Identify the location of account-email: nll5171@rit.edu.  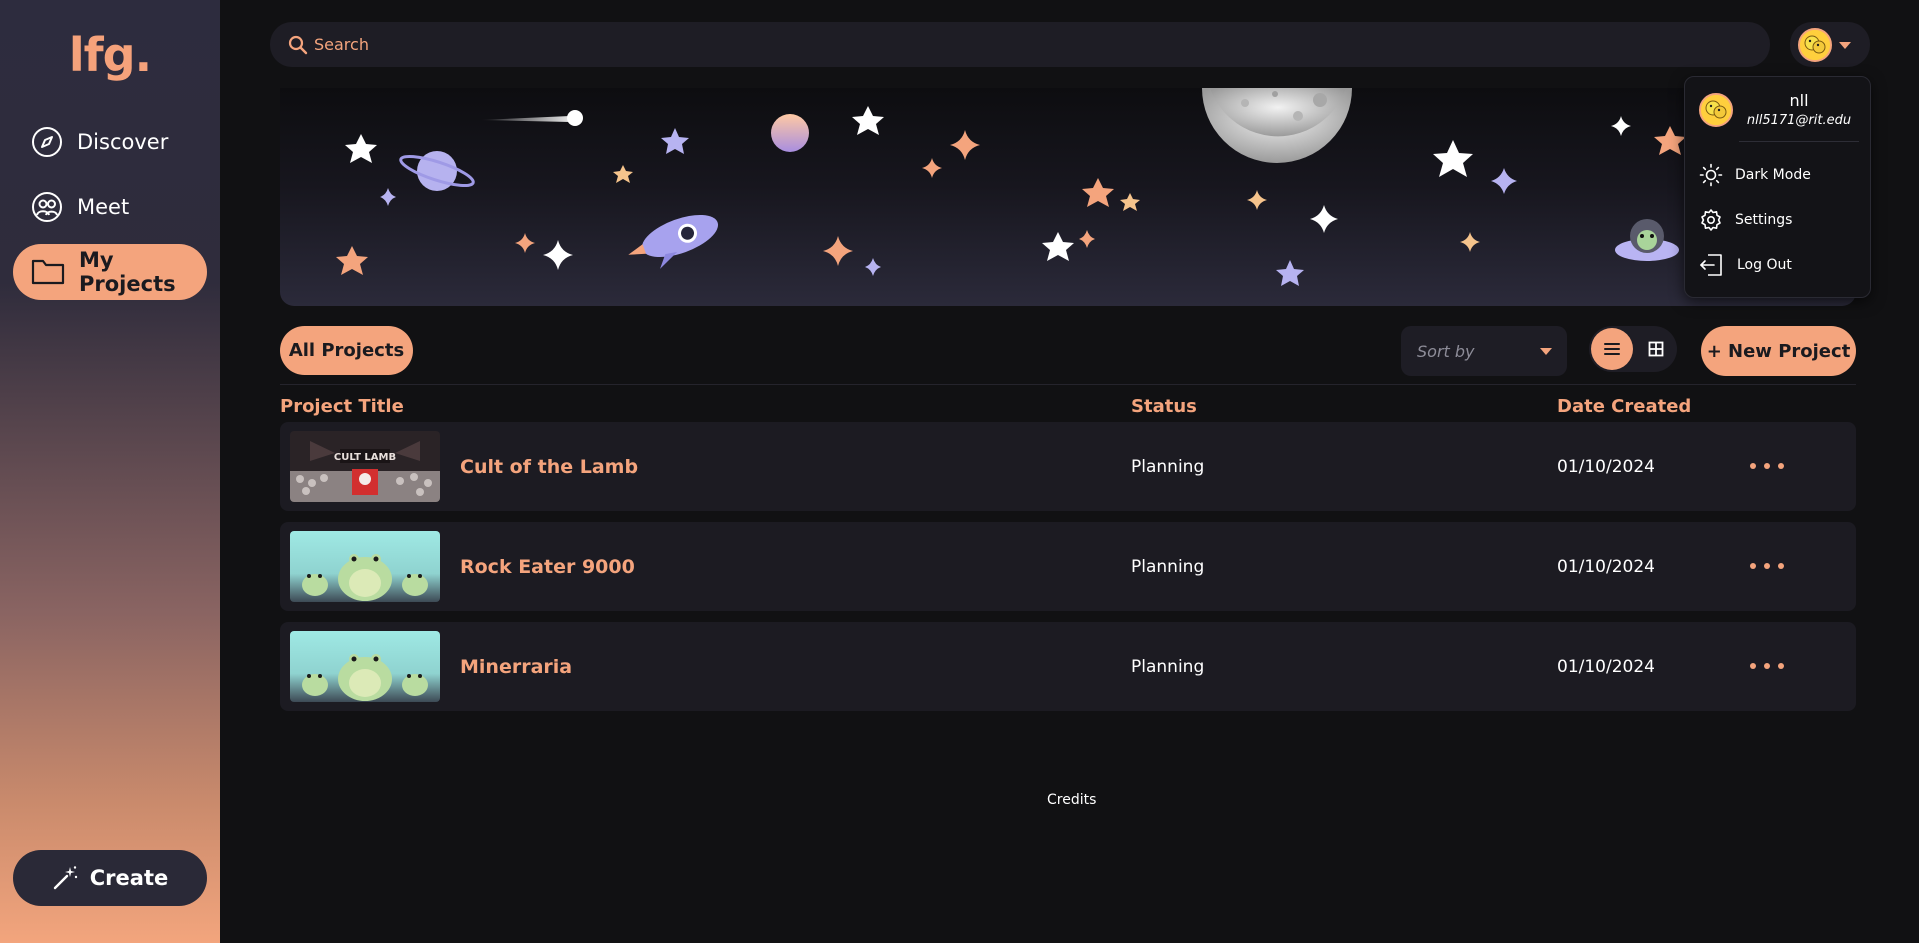
(1799, 120).